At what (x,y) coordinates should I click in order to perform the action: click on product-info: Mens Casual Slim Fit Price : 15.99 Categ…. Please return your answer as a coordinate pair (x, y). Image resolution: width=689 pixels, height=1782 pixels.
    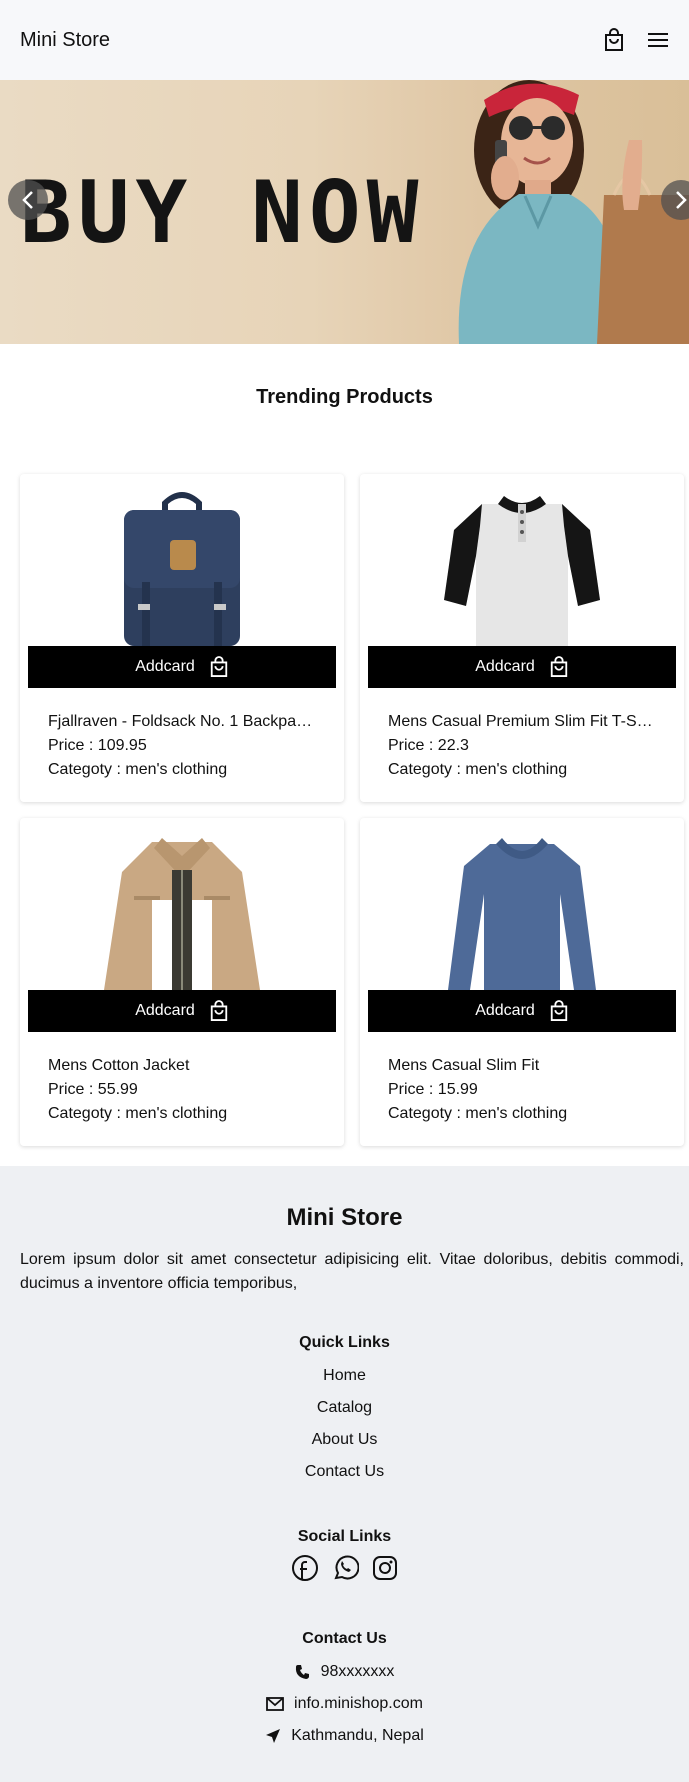
    Looking at the image, I should click on (522, 1079).